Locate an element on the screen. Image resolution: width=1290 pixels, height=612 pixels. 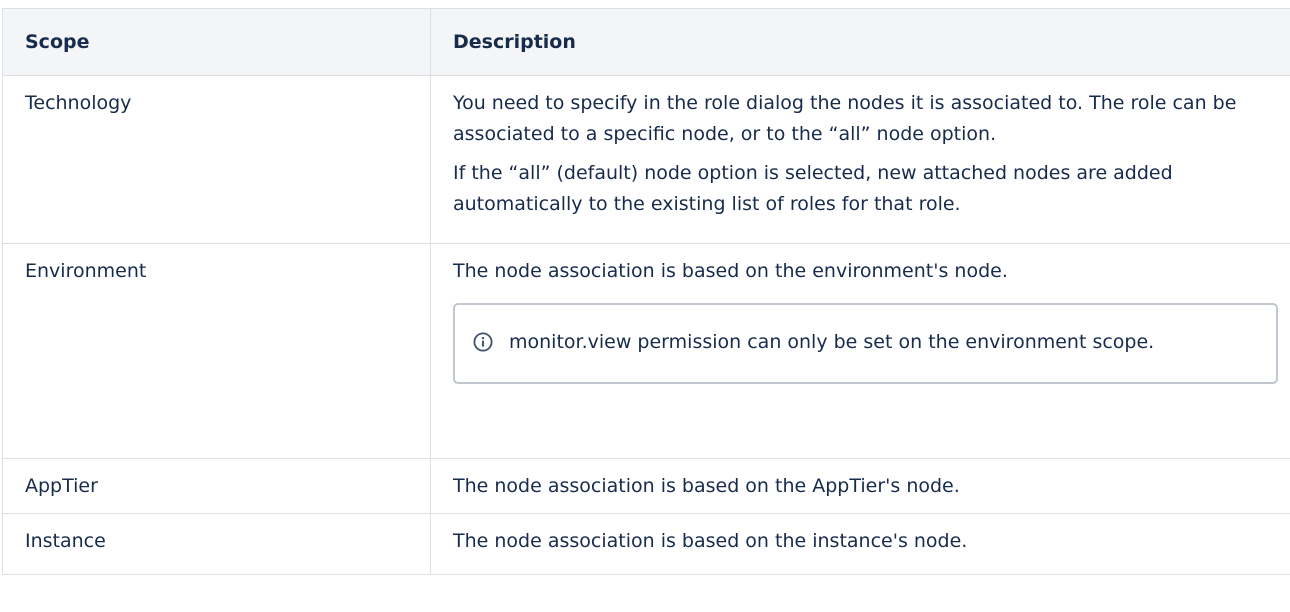
info-icon is located at coordinates (483, 341).